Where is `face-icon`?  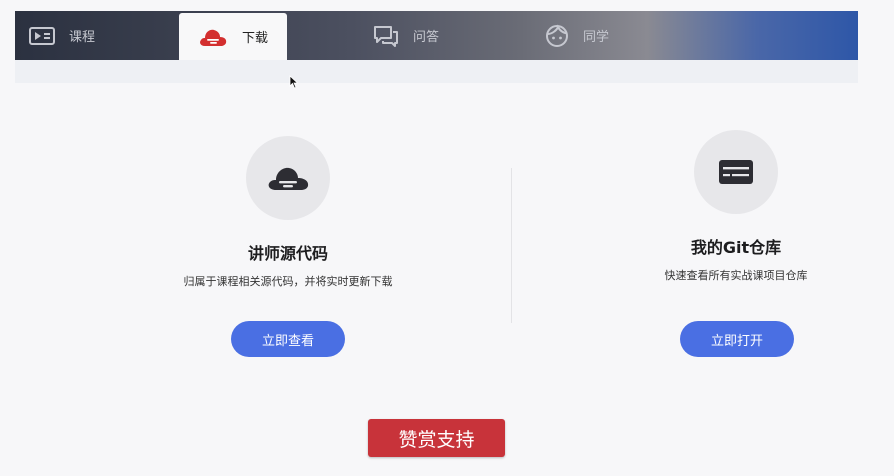
face-icon is located at coordinates (557, 35).